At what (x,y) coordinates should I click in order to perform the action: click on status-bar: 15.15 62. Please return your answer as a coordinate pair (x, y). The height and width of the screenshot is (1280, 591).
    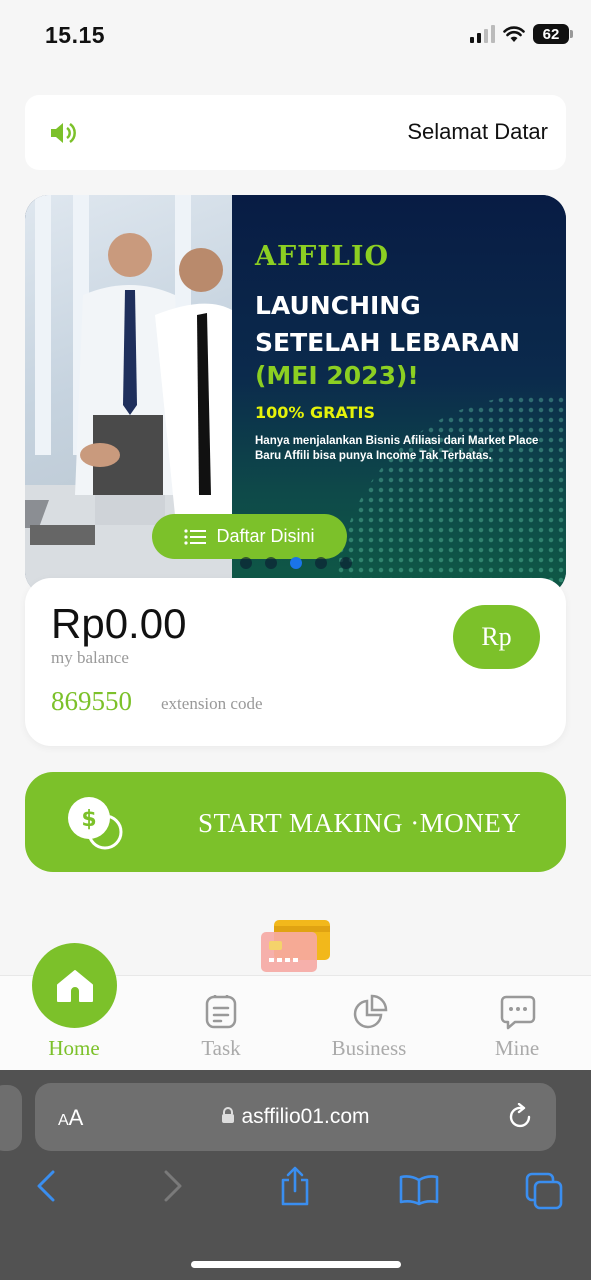
    Looking at the image, I should click on (295, 36).